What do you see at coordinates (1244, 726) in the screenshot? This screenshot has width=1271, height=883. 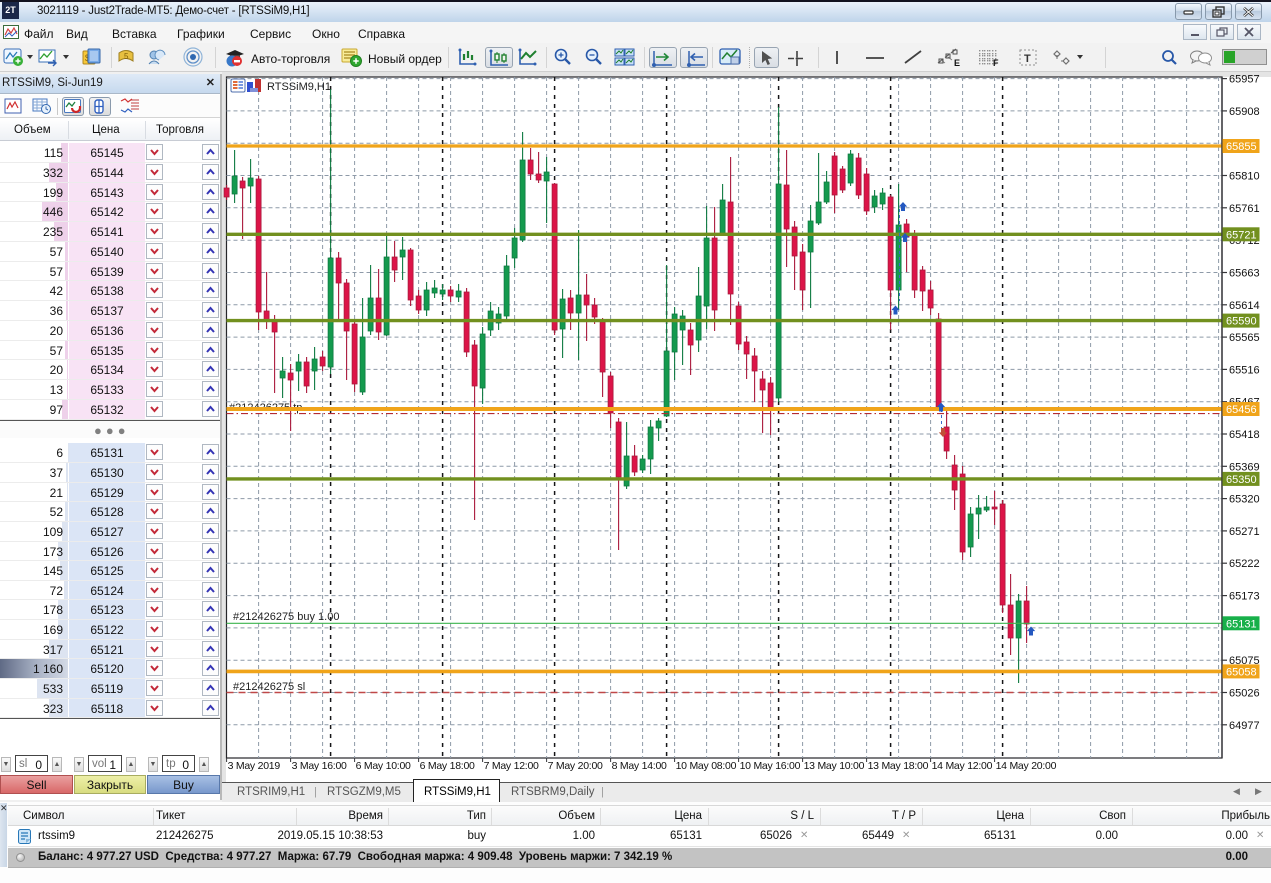 I see `svg-text: 64977` at bounding box center [1244, 726].